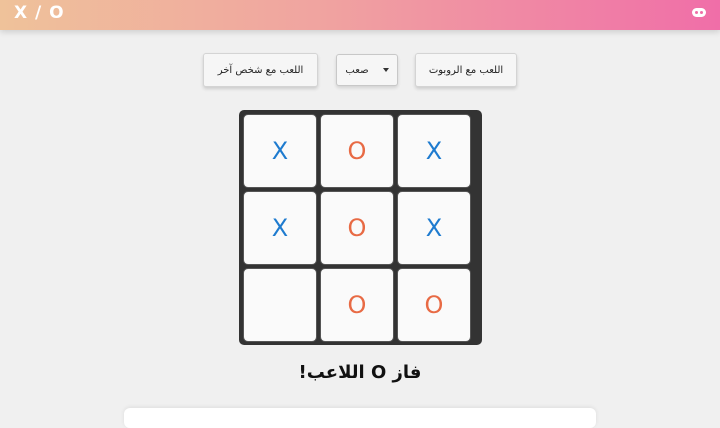  I want to click on game-controls: اللعب مع الروبوت صعب اللعب مع شخص آخر, so click(360, 71).